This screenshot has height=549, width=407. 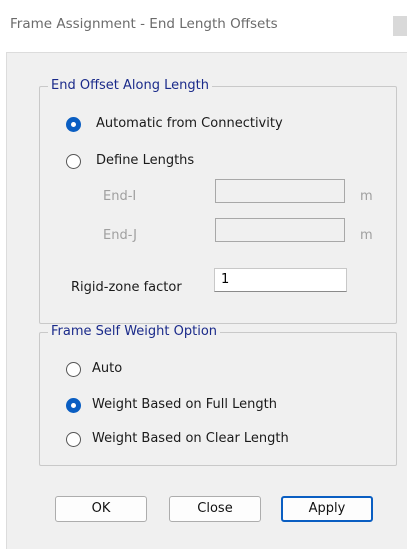 I want to click on self-weight-group-title: Frame Self Weight Option, so click(x=134, y=331).